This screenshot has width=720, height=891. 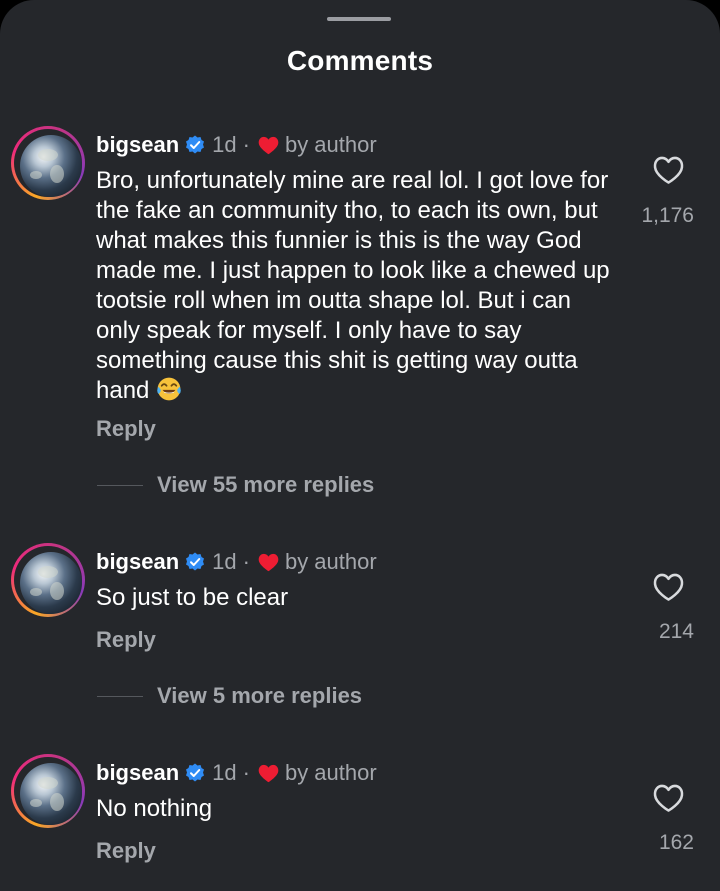 What do you see at coordinates (676, 842) in the screenshot?
I see `like-count: 162` at bounding box center [676, 842].